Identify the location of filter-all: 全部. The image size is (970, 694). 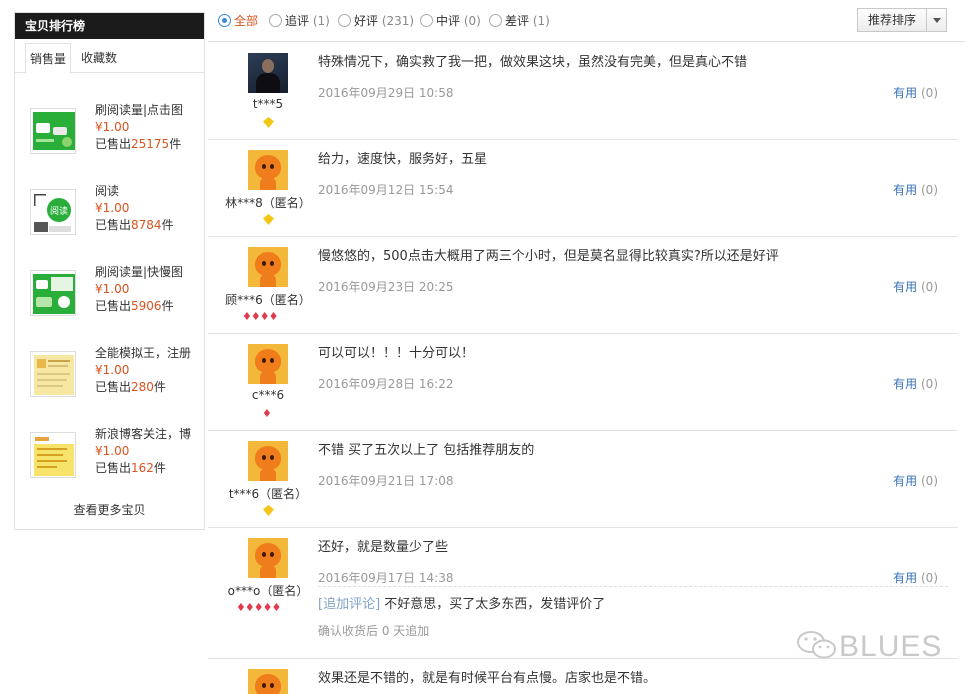
(238, 21).